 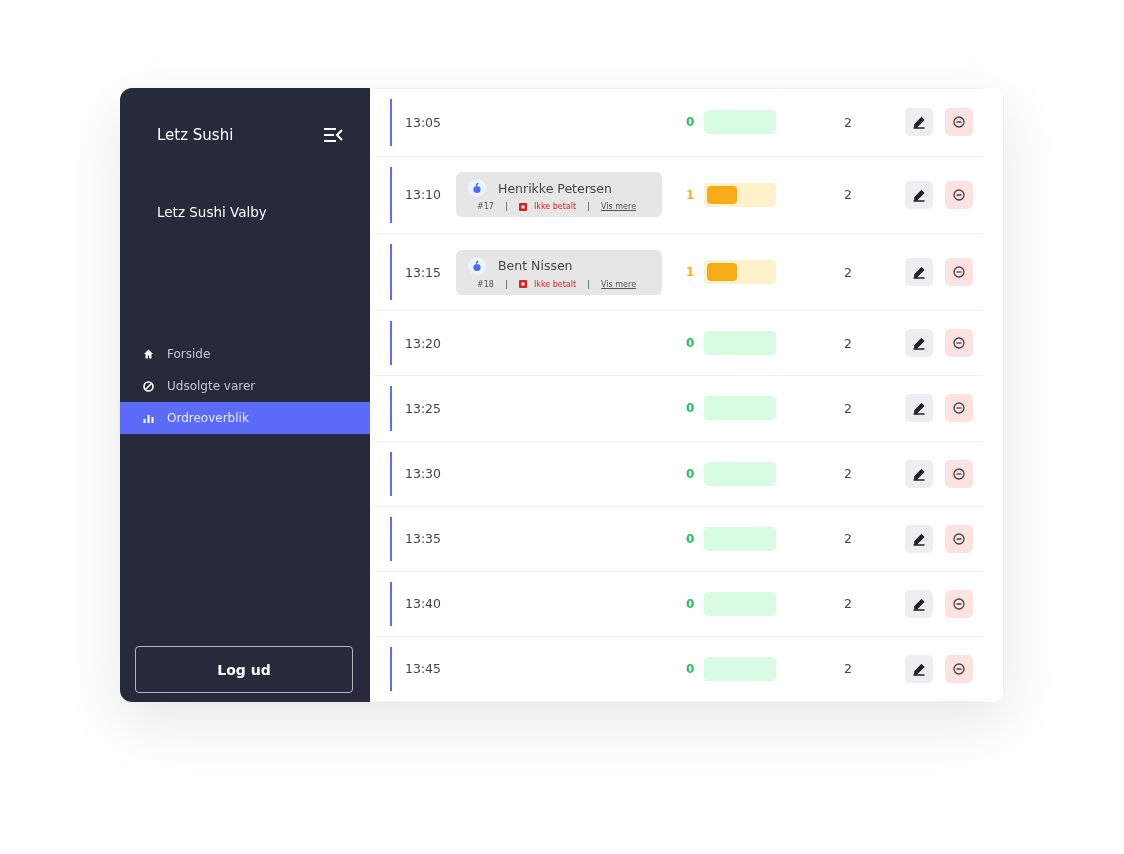 What do you see at coordinates (426, 408) in the screenshot?
I see `time-slot: 13:25` at bounding box center [426, 408].